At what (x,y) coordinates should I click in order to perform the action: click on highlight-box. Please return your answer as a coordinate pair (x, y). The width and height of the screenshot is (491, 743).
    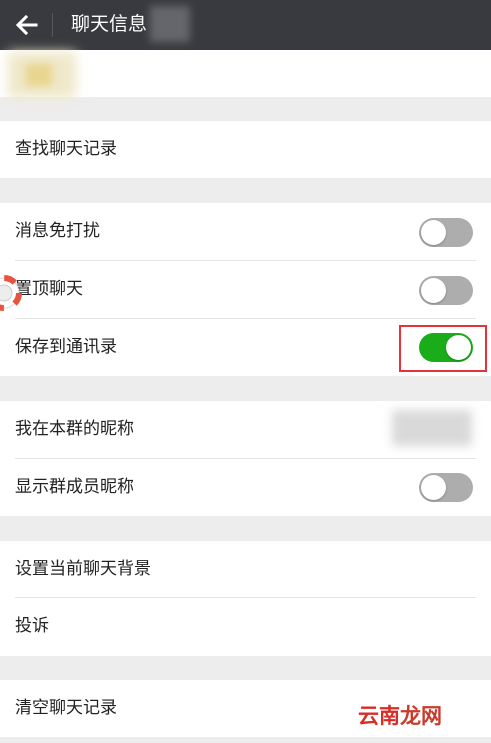
    Looking at the image, I should click on (443, 348).